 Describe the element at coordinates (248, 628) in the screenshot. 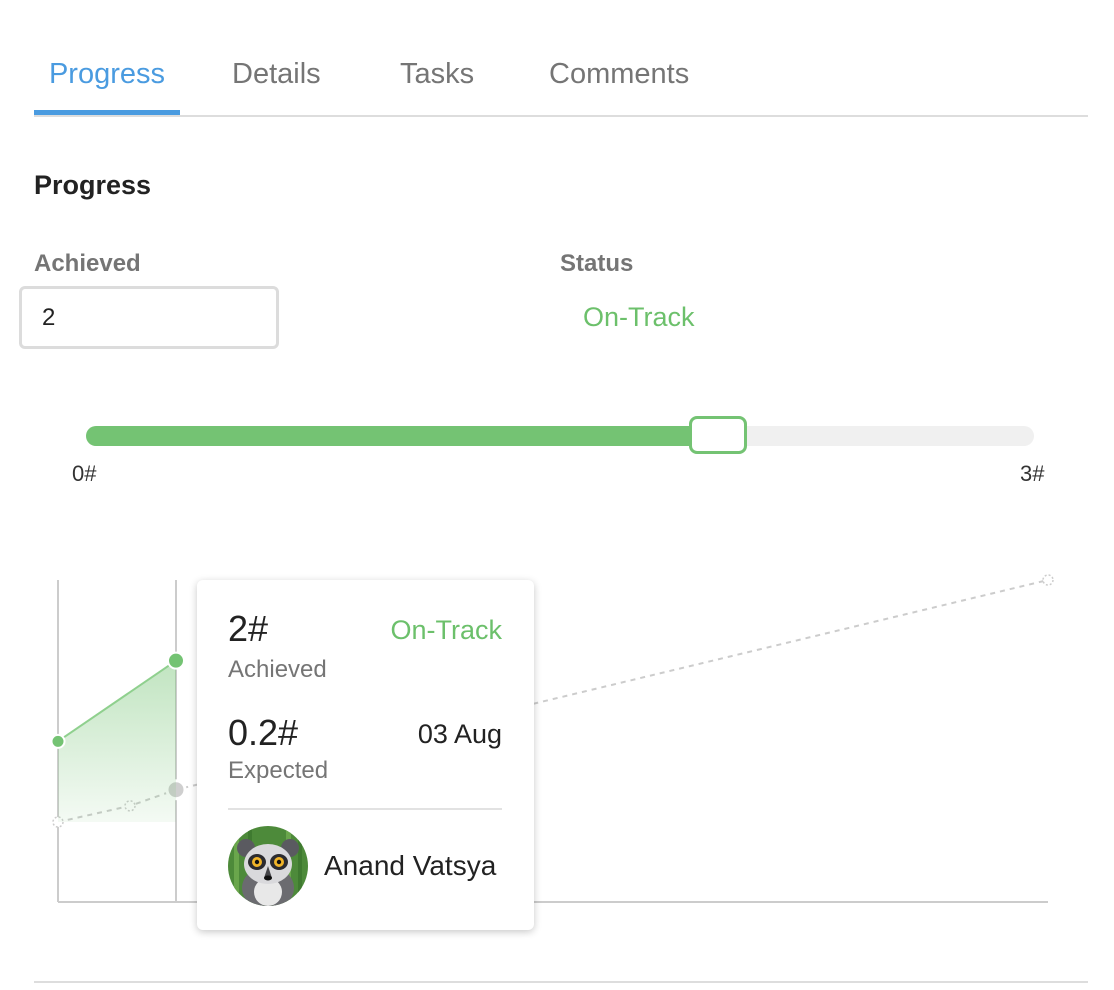

I see `tooltip-achieved-value: 2#` at that location.